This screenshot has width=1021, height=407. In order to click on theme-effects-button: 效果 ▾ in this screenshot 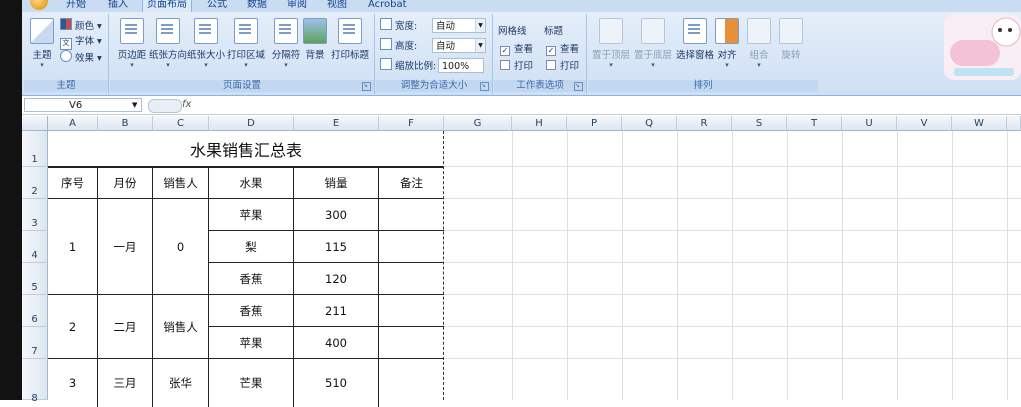, I will do `click(81, 57)`.